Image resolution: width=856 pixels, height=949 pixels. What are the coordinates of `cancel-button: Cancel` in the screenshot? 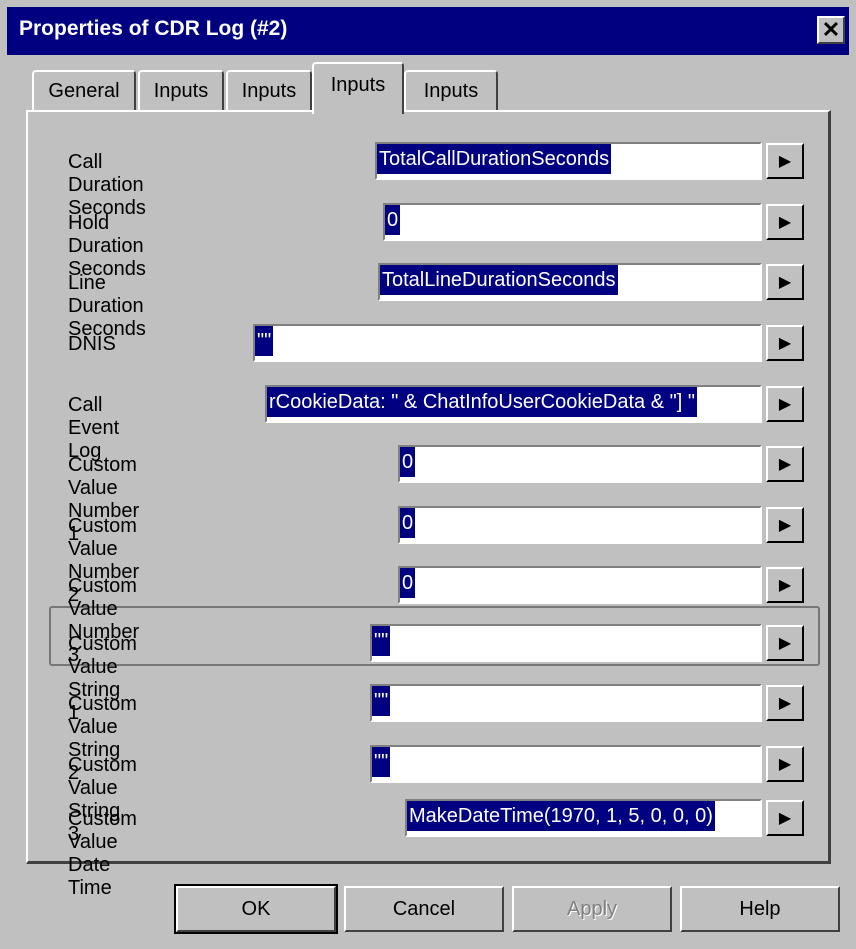 It's located at (424, 909).